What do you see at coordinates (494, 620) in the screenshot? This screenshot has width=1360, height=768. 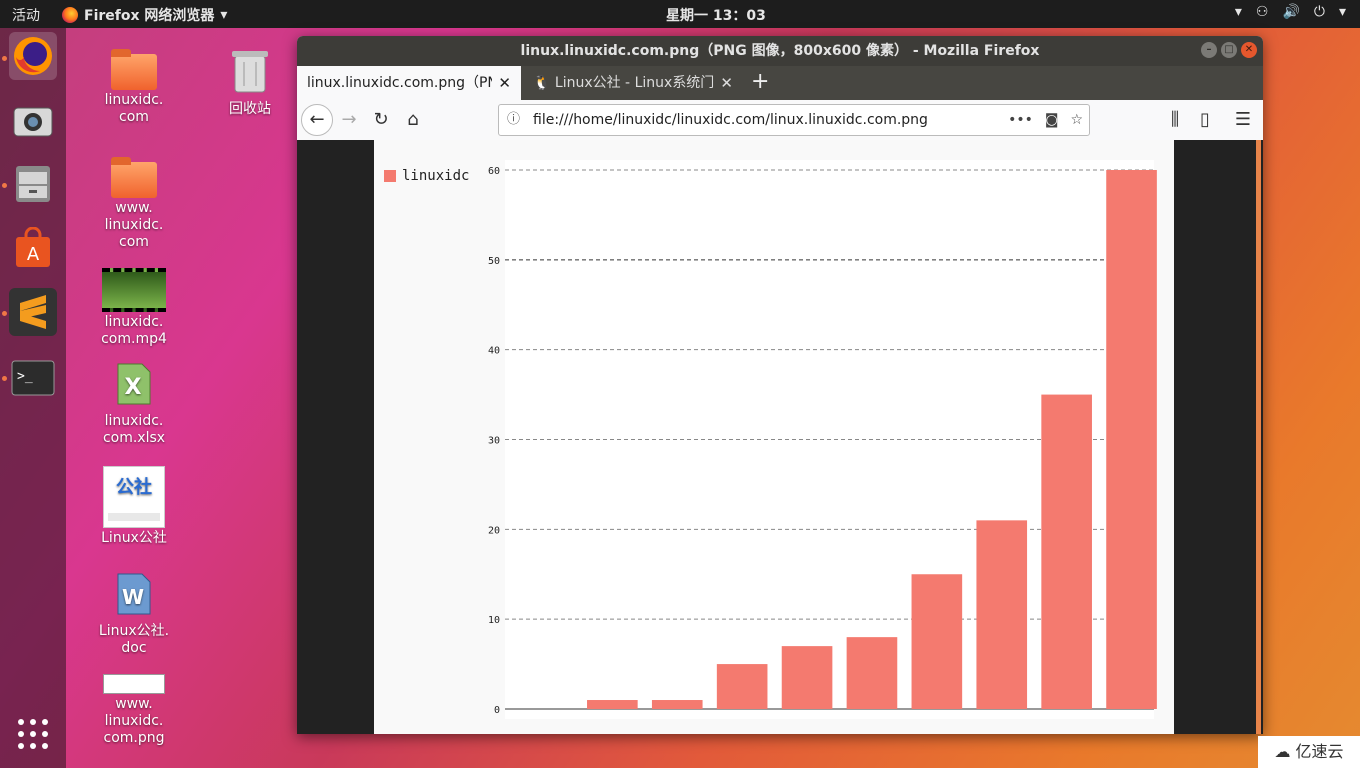 I see `y-tick-label: 10` at bounding box center [494, 620].